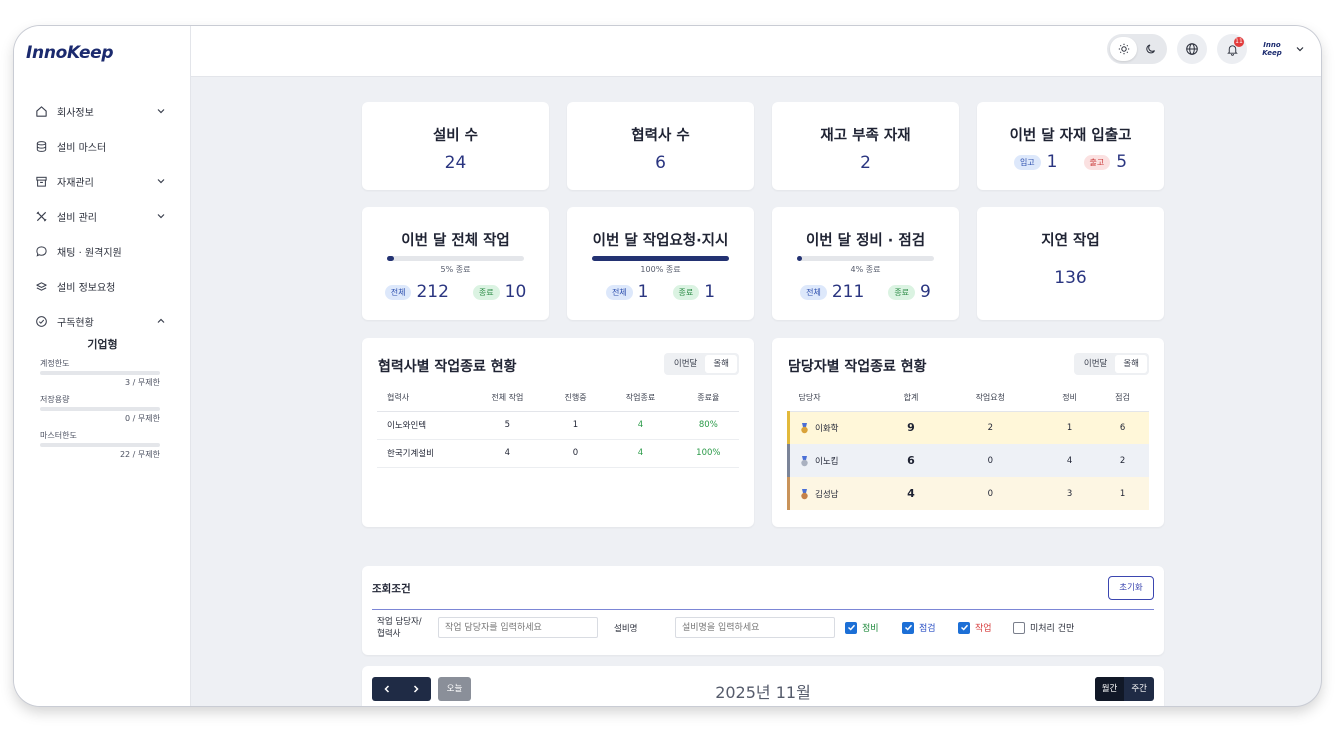  Describe the element at coordinates (422, 453) in the screenshot. I see `table-cell: 한국기계설비` at that location.